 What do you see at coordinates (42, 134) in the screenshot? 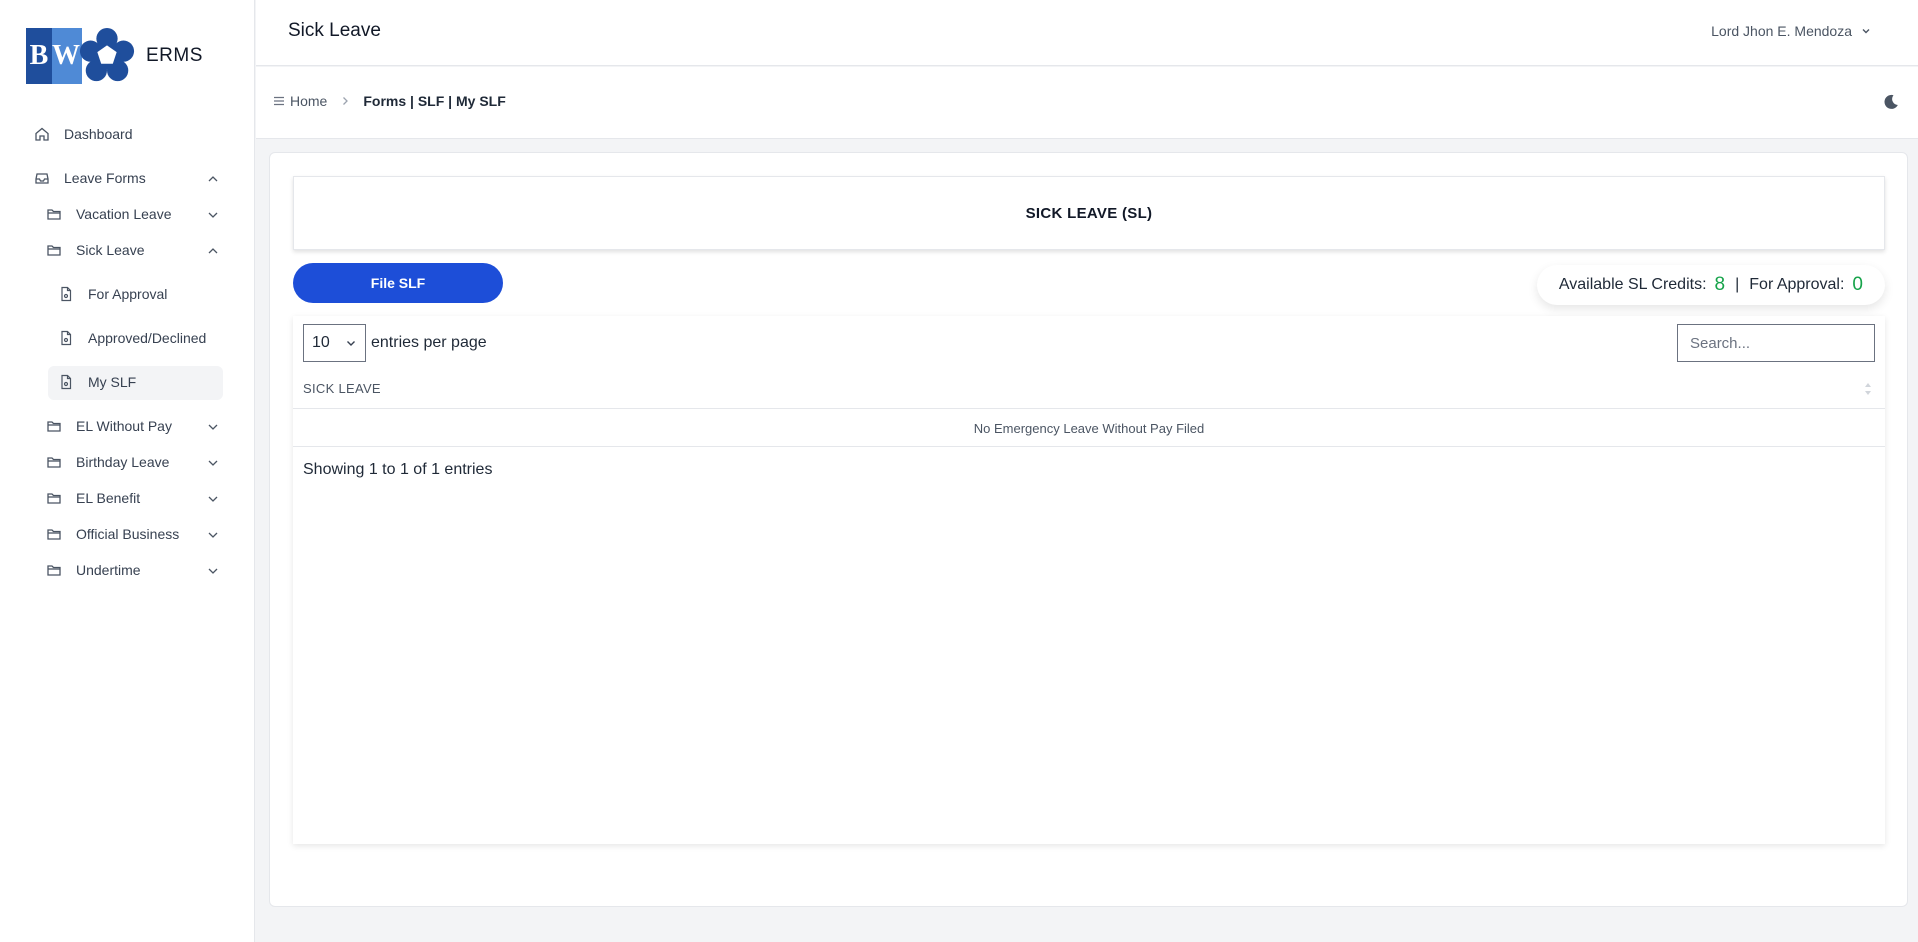
I see `home-icon` at bounding box center [42, 134].